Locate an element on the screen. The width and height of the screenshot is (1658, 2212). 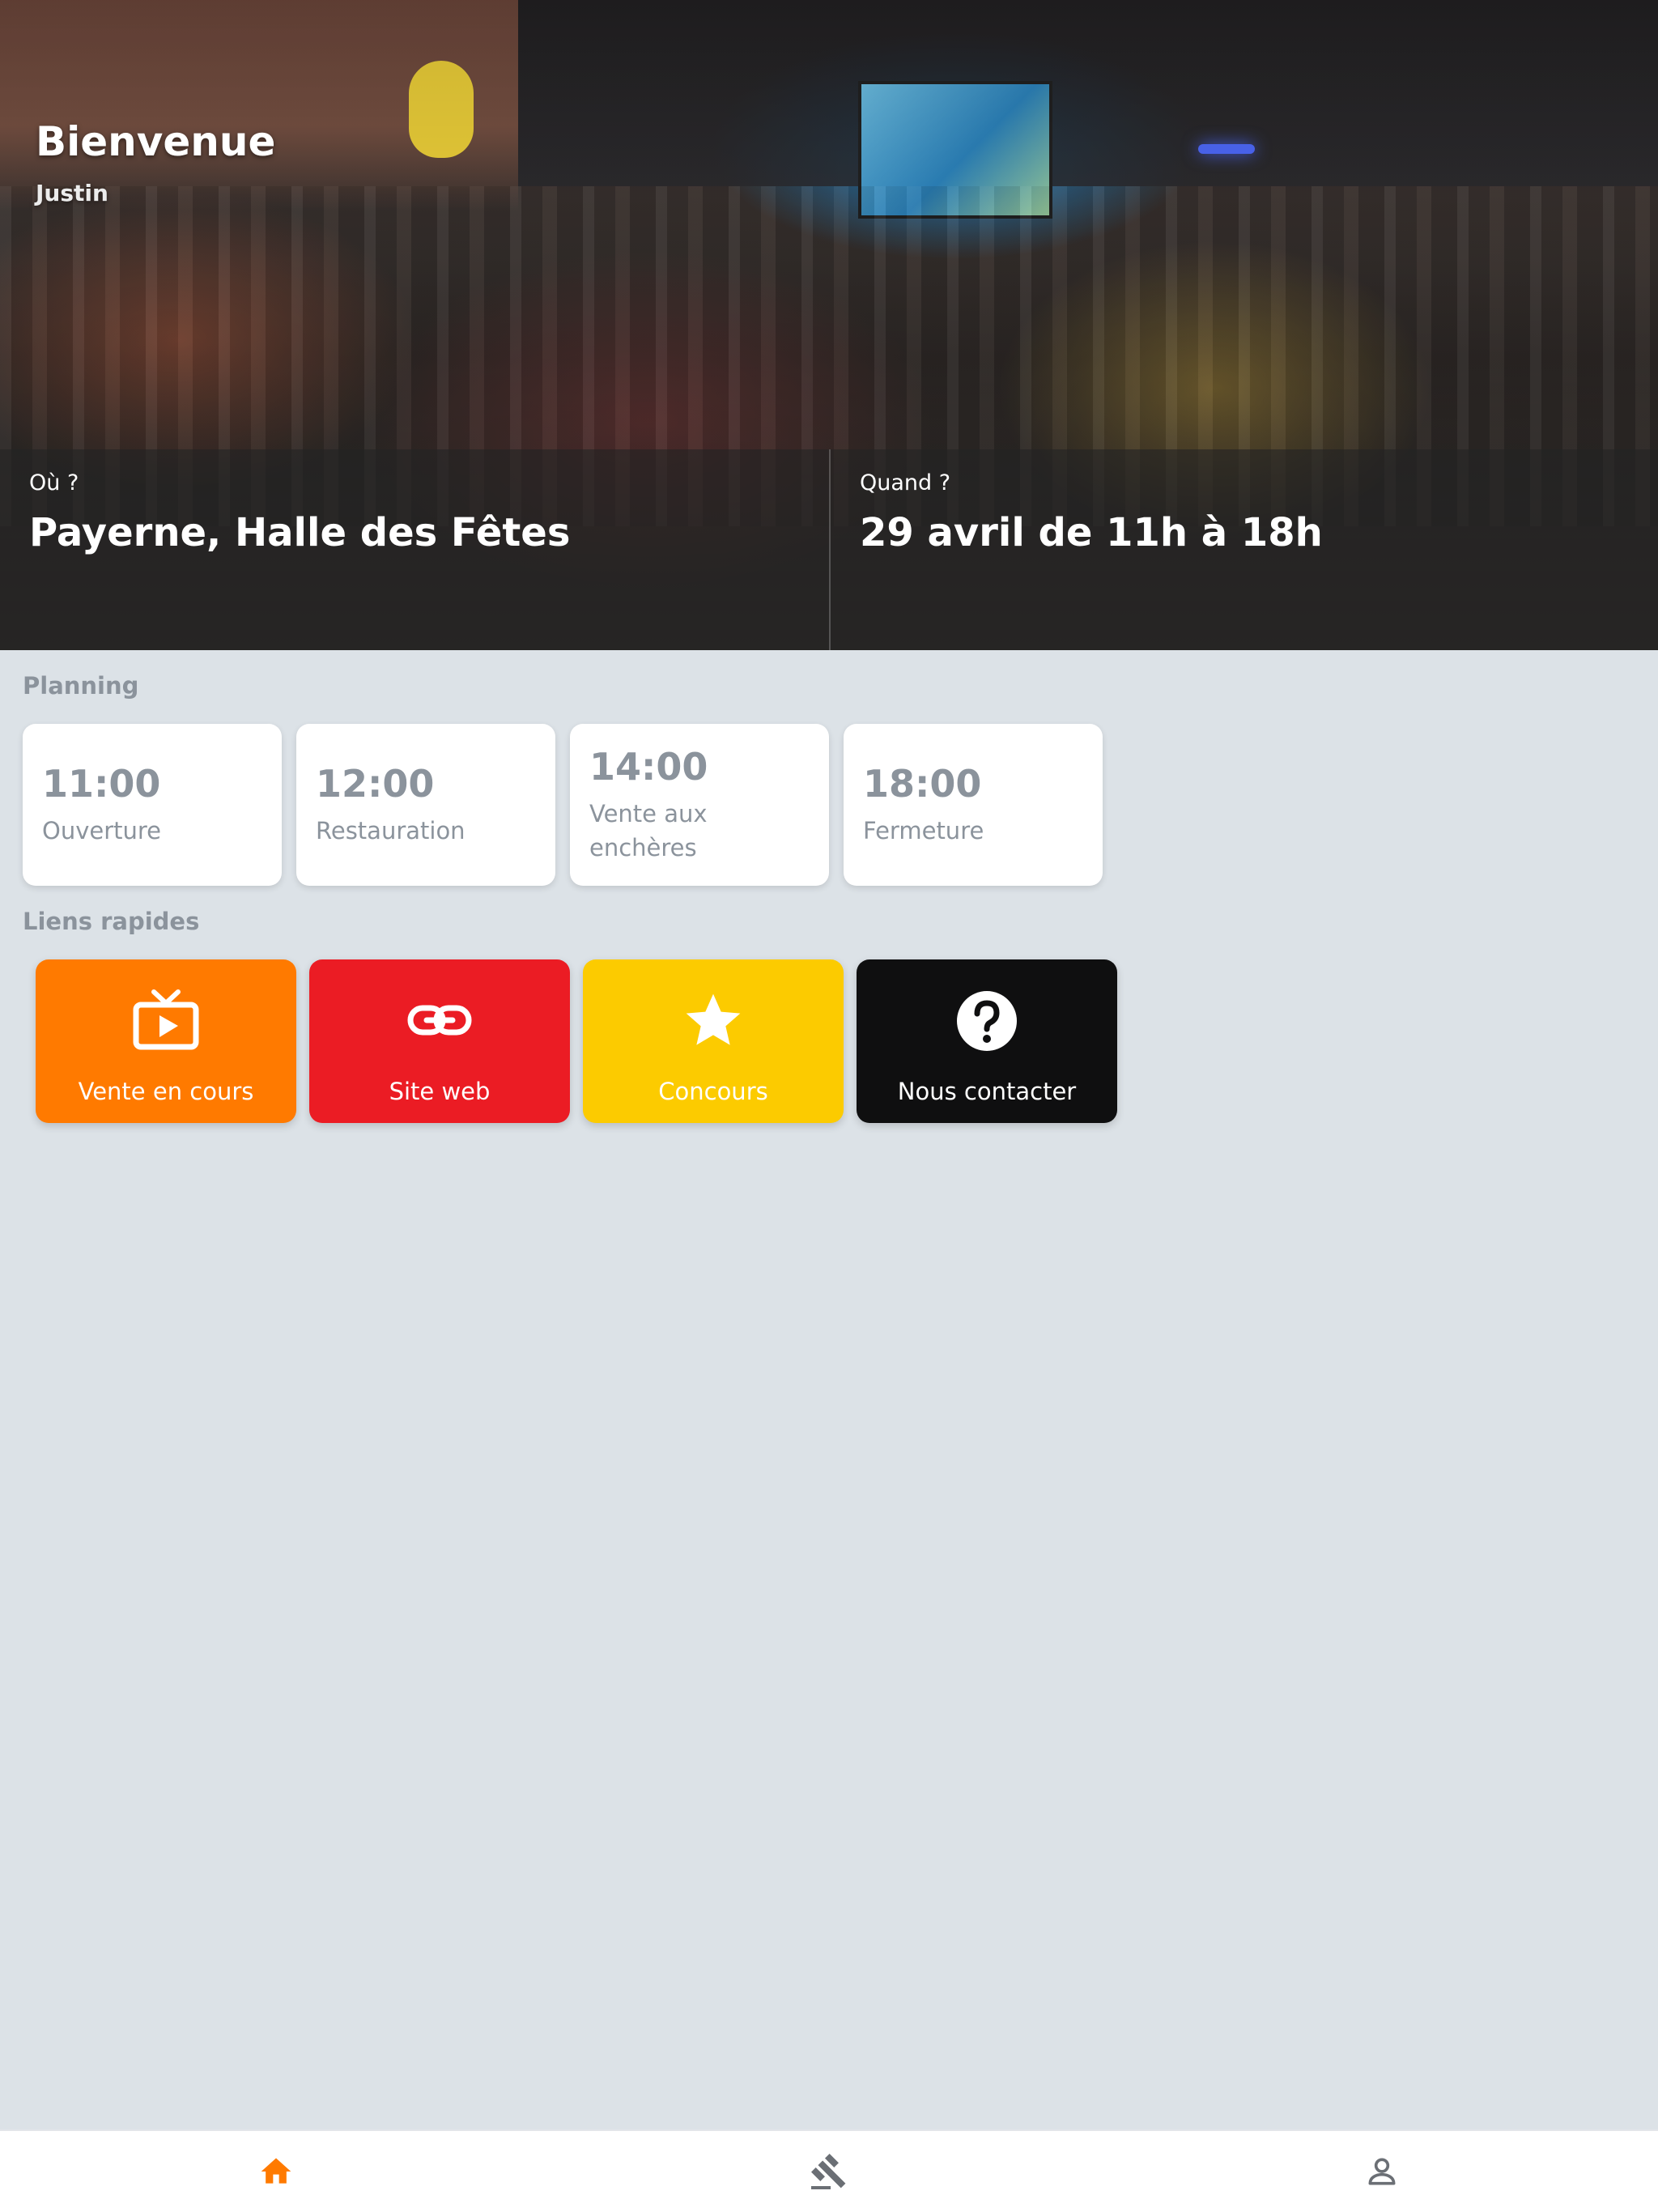
planning-card: 12:00 Restauration is located at coordinates (425, 805).